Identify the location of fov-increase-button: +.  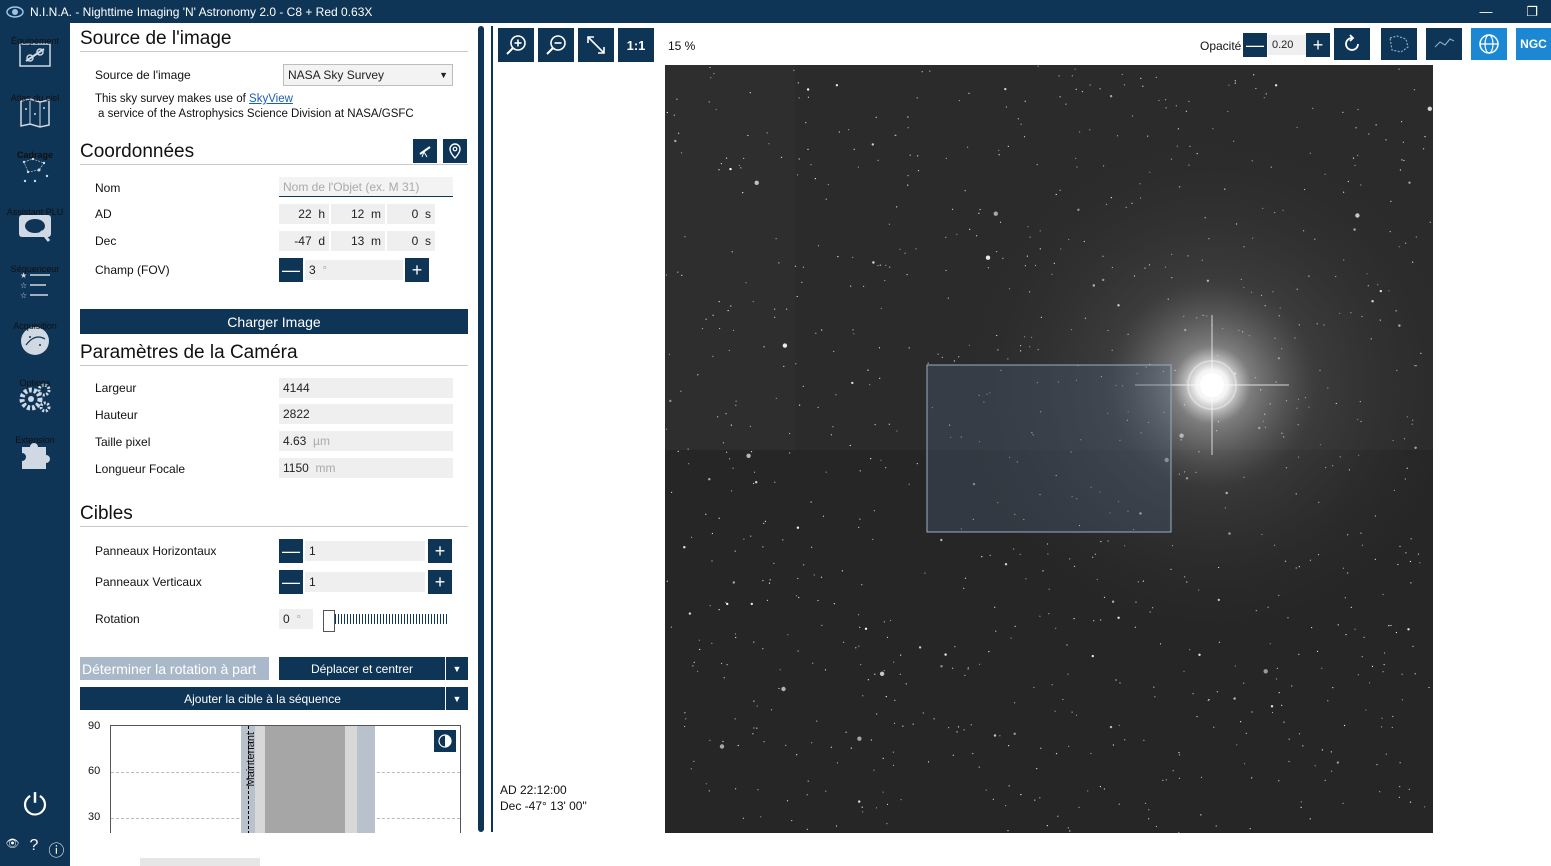
(417, 270).